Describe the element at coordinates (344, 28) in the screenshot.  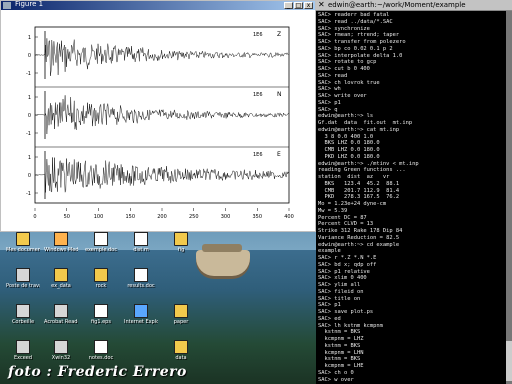
I see `terminal-line: SAC> synchronize` at that location.